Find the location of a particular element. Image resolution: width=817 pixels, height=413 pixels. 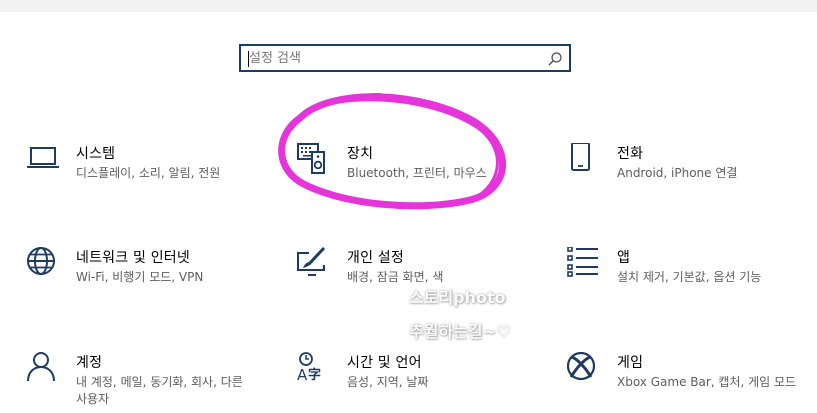

tile-description: 디스플레이, 소리, 알림, 전원 is located at coordinates (148, 173).